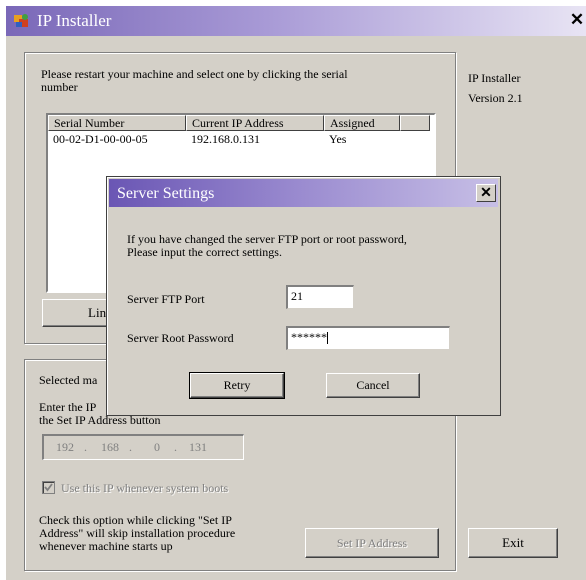 Image resolution: width=586 pixels, height=580 pixels. What do you see at coordinates (415, 123) in the screenshot?
I see `column-header-blank` at bounding box center [415, 123].